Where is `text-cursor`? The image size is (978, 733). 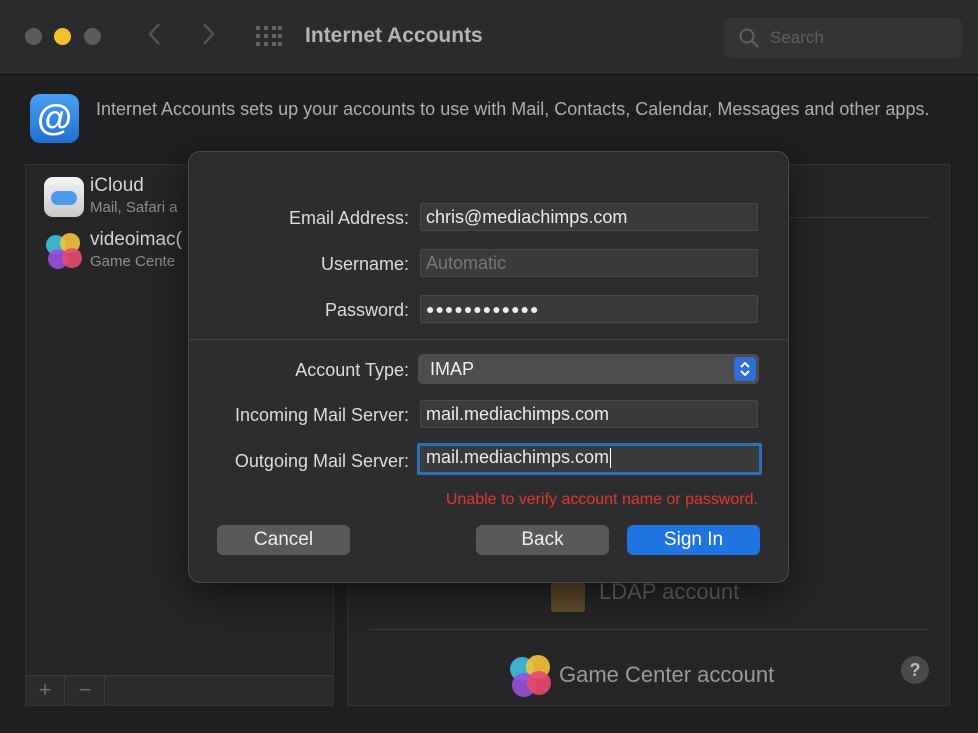
text-cursor is located at coordinates (611, 458).